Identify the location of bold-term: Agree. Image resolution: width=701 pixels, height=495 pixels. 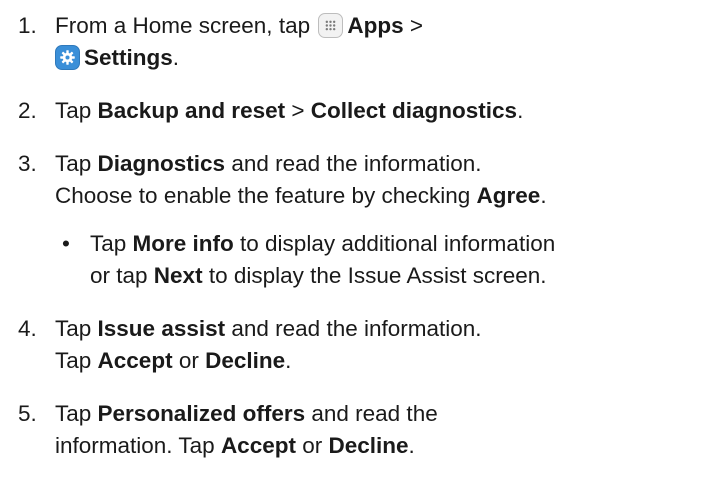
(508, 195).